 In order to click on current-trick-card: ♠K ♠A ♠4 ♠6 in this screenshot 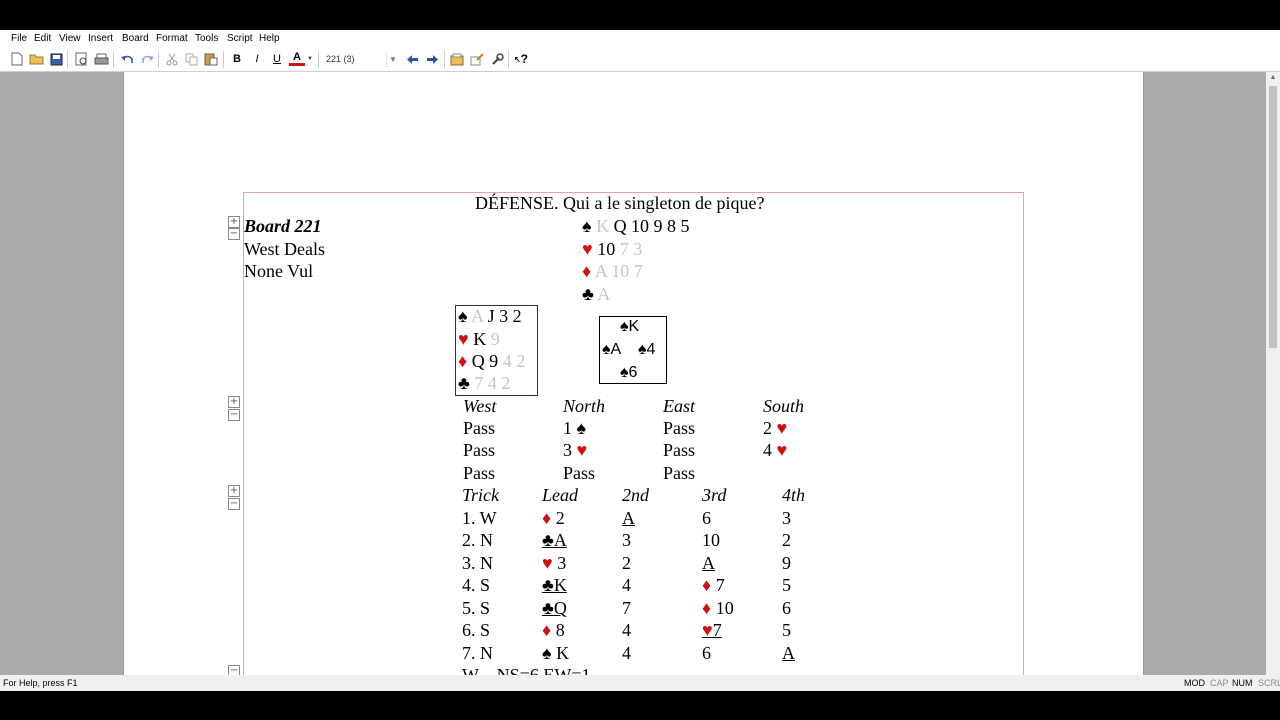, I will do `click(633, 350)`.